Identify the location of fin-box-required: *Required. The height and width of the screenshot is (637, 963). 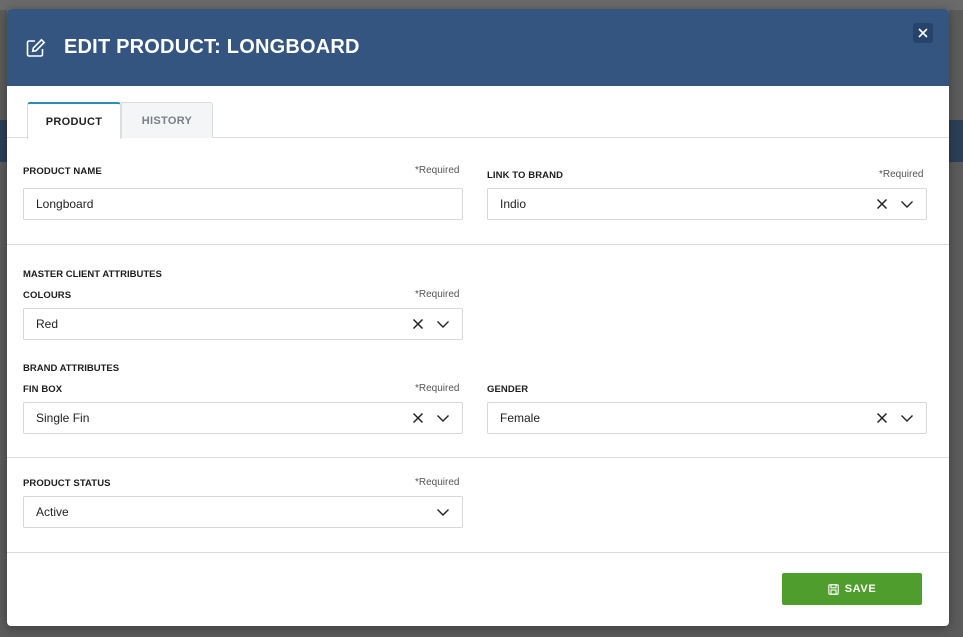
(437, 388).